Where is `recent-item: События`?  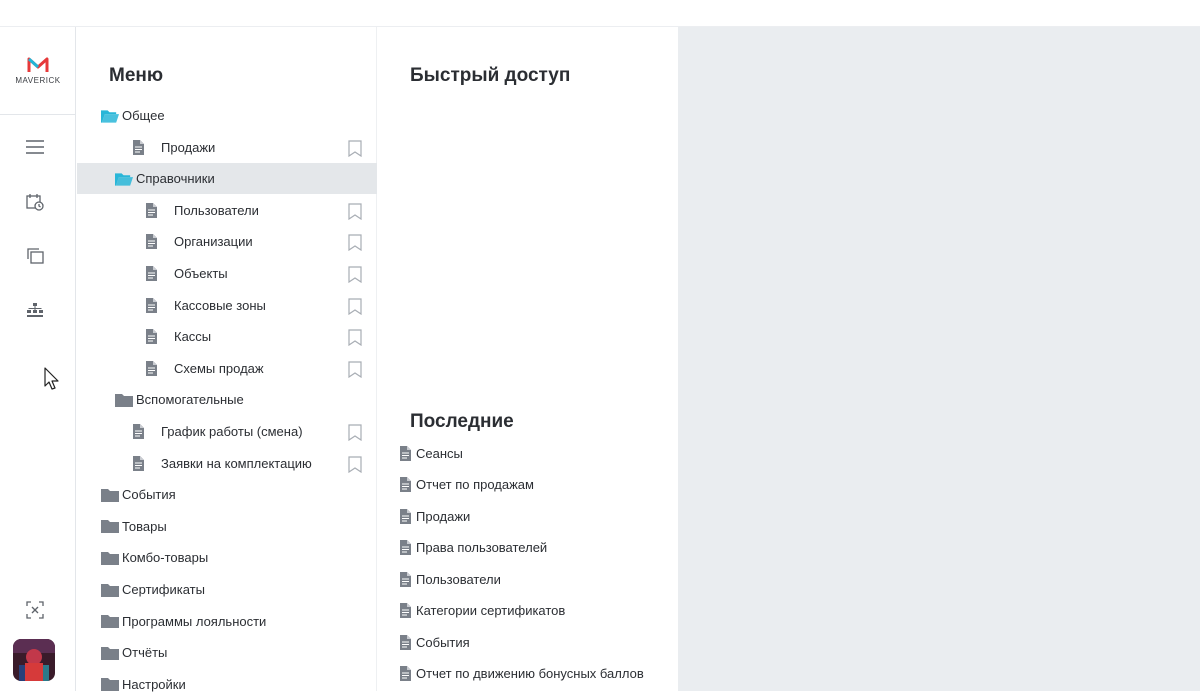
recent-item: События is located at coordinates (434, 642).